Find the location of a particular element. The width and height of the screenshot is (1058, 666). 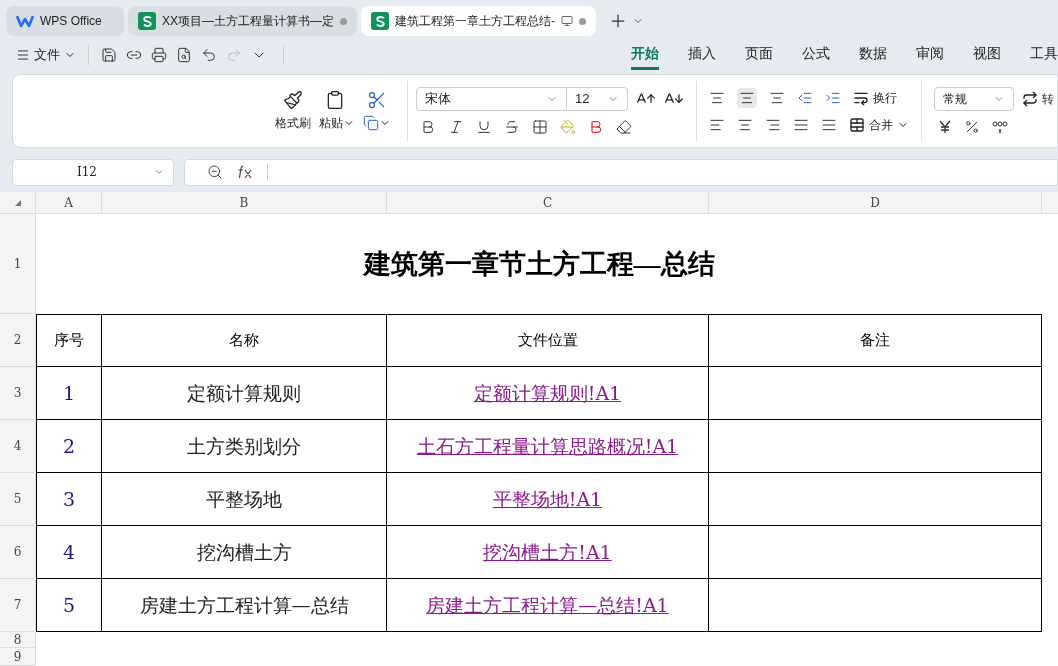

name-box: I12 is located at coordinates (93, 172).